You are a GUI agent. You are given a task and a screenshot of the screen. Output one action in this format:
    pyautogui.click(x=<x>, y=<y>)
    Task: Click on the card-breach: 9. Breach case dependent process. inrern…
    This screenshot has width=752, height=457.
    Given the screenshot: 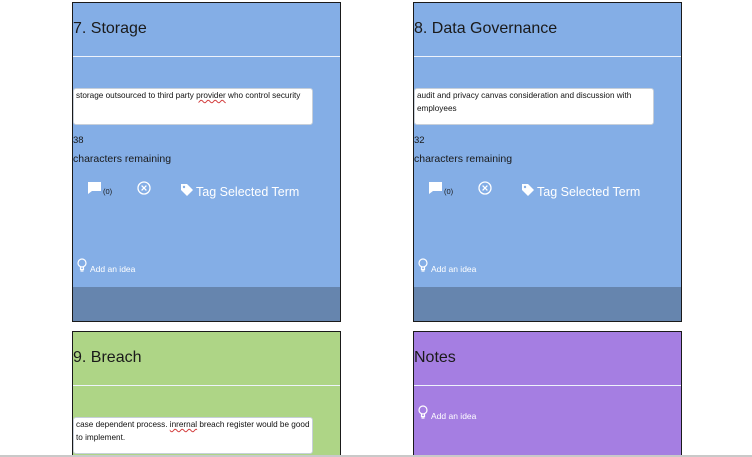 What is the action you would take?
    pyautogui.click(x=206, y=394)
    